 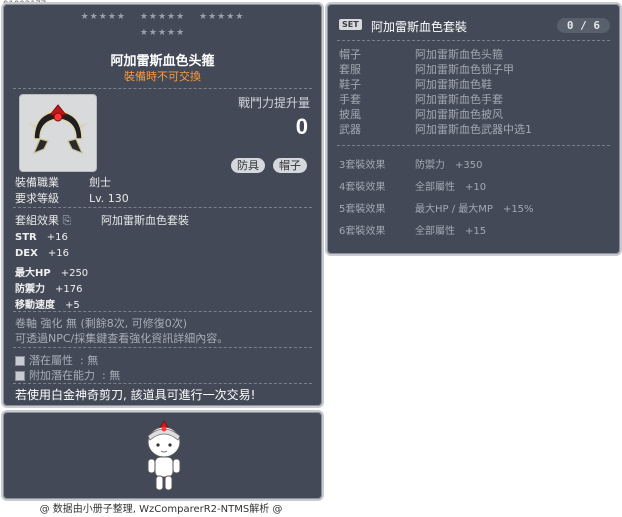 What do you see at coordinates (426, 69) in the screenshot?
I see `set-piece: 套服 阿加雷斯血色锁子甲` at bounding box center [426, 69].